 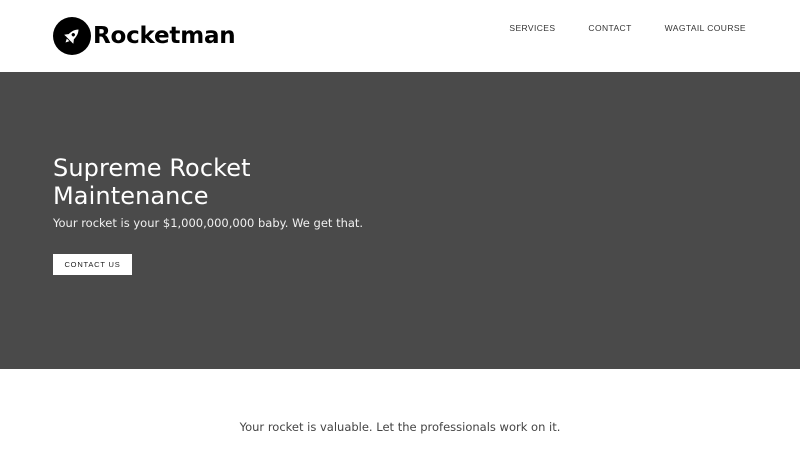 What do you see at coordinates (152, 182) in the screenshot?
I see `hero-title: Supreme Rocket Maintenance` at bounding box center [152, 182].